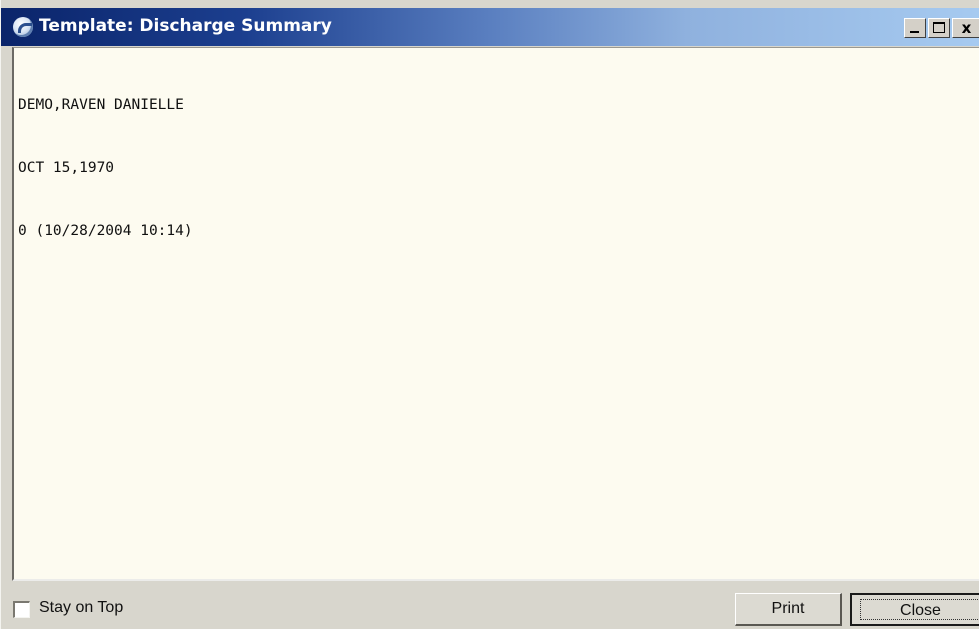 This screenshot has width=979, height=629. I want to click on patient-dob-line: OCT 15,1970, so click(66, 168).